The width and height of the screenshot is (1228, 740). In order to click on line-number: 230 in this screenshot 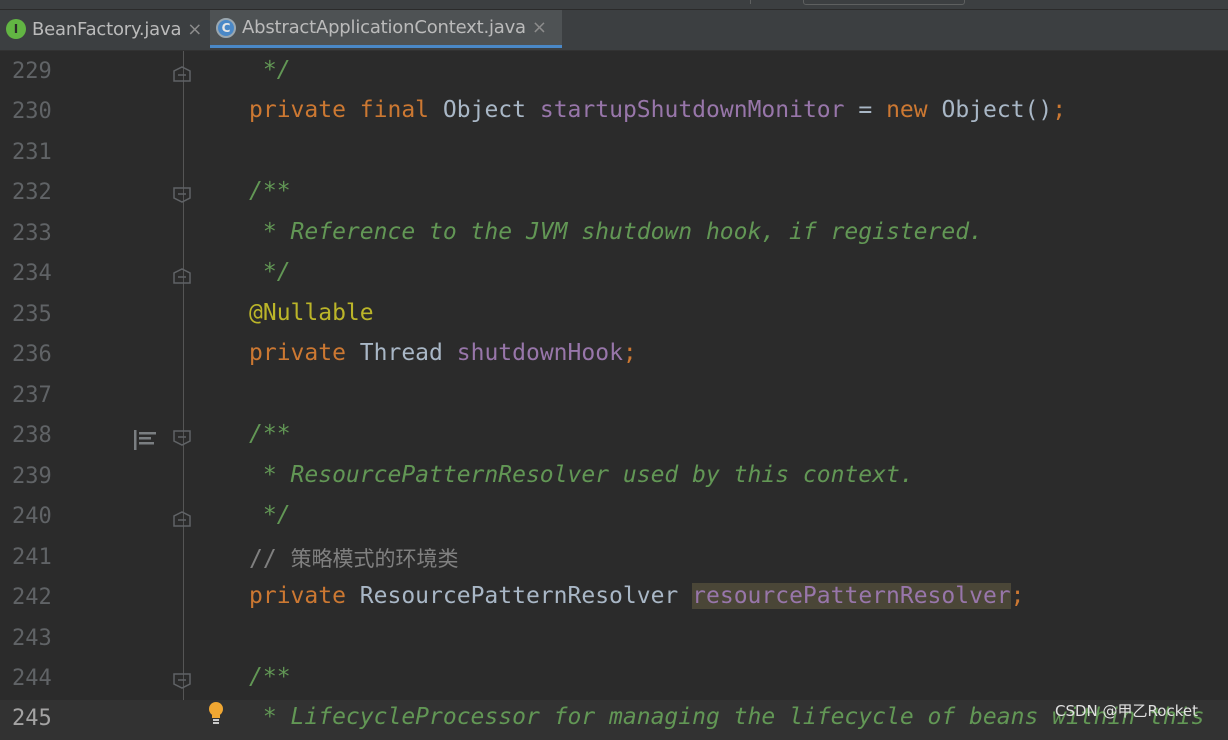, I will do `click(32, 111)`.